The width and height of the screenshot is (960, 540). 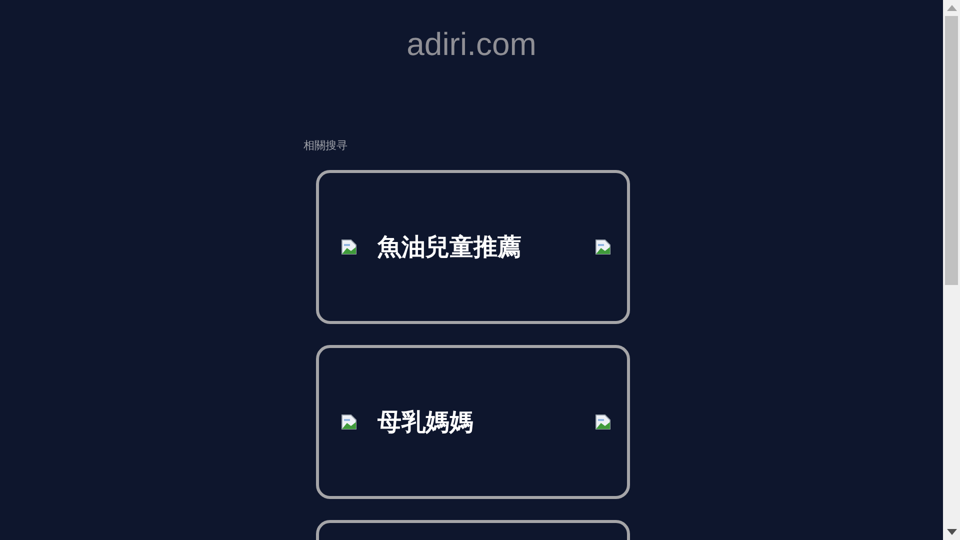 I want to click on search-card: 魚油兒童推薦, so click(x=473, y=247).